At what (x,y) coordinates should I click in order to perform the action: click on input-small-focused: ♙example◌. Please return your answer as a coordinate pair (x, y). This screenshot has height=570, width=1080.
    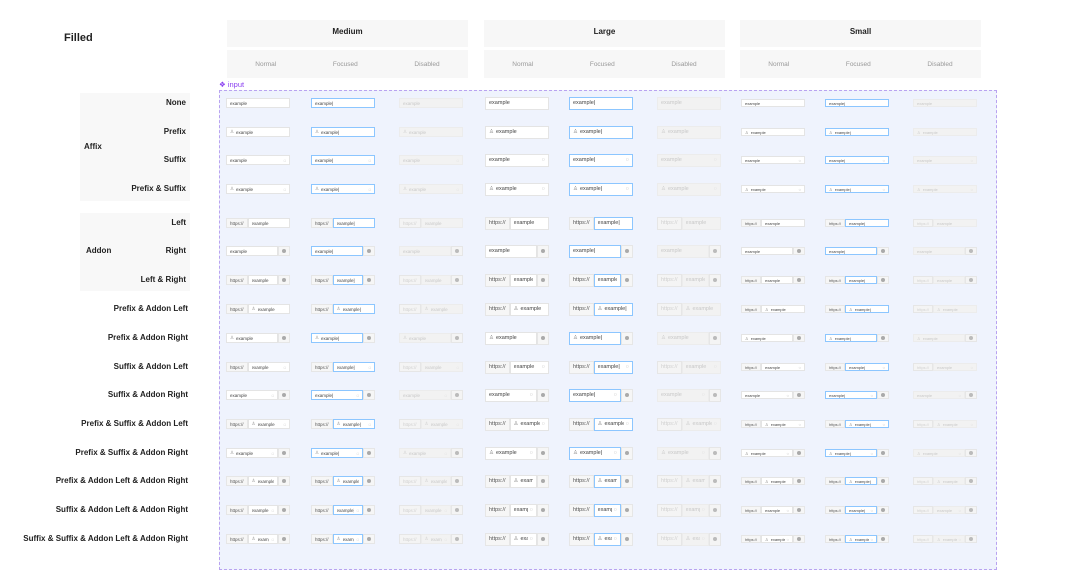
    Looking at the image, I should click on (857, 453).